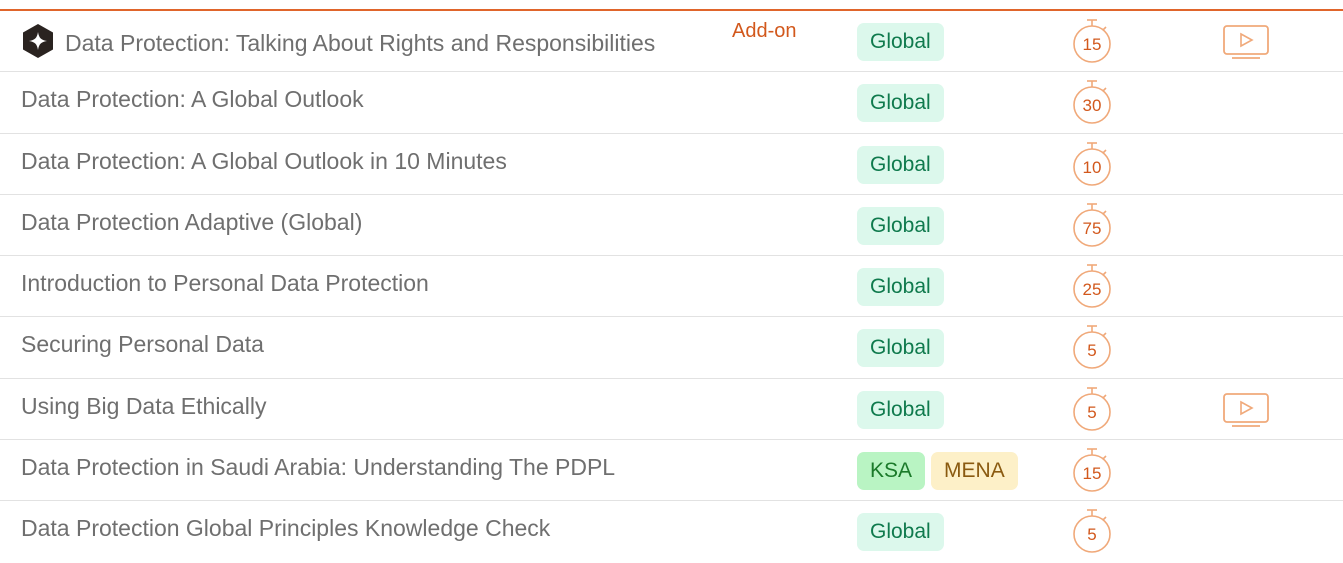 This screenshot has height=563, width=1343. I want to click on course-title: Introduction to Personal Data Protection, so click(225, 283).